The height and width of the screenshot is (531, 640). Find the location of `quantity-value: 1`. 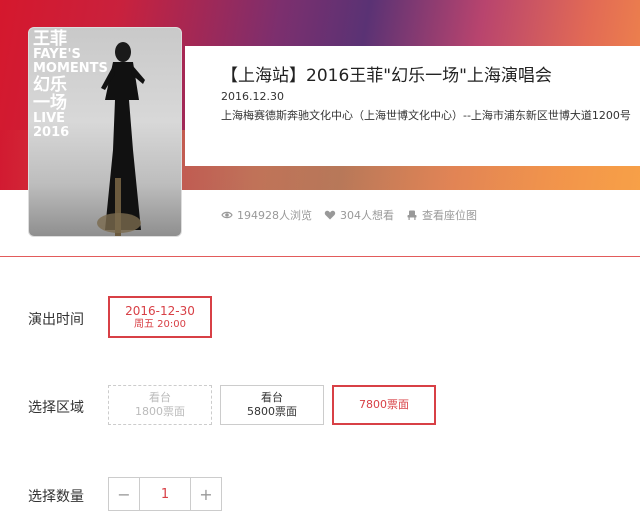

quantity-value: 1 is located at coordinates (165, 494).